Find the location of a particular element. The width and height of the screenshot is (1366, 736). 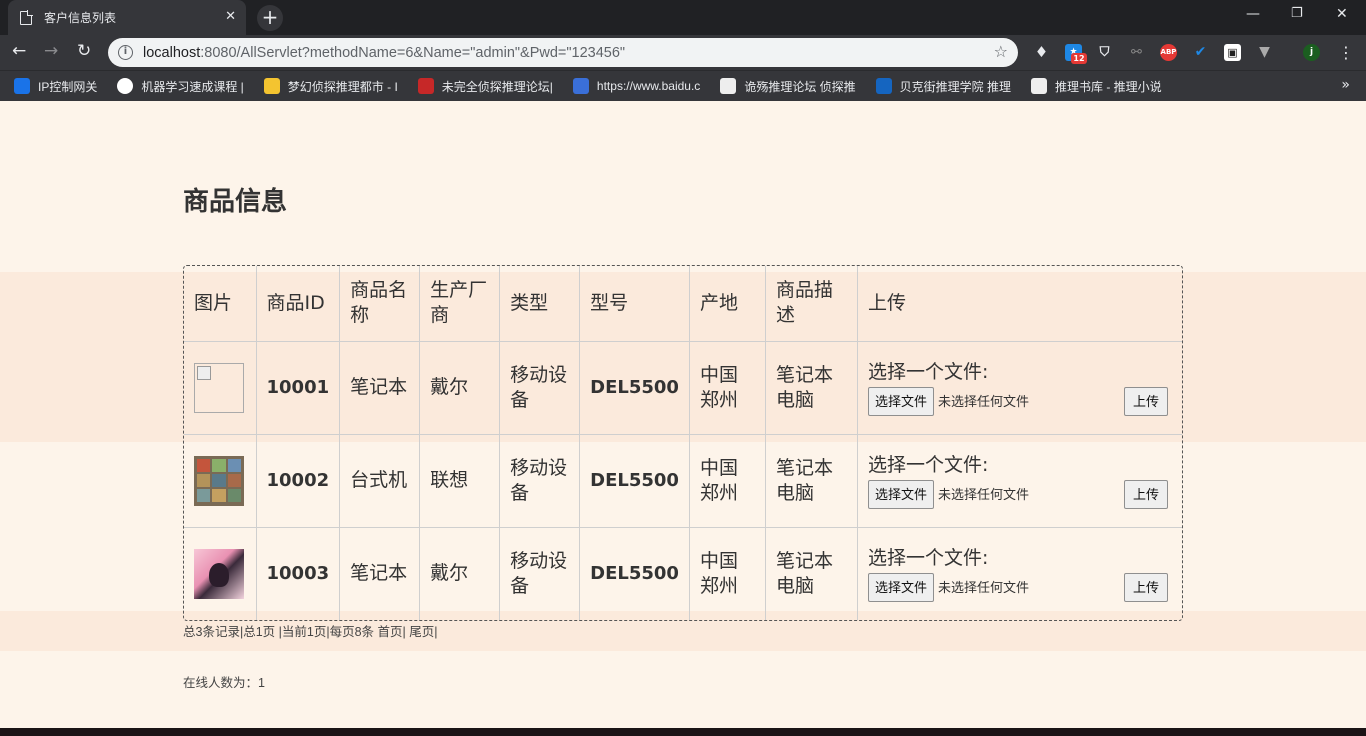

site-info-icon: i is located at coordinates (125, 52).